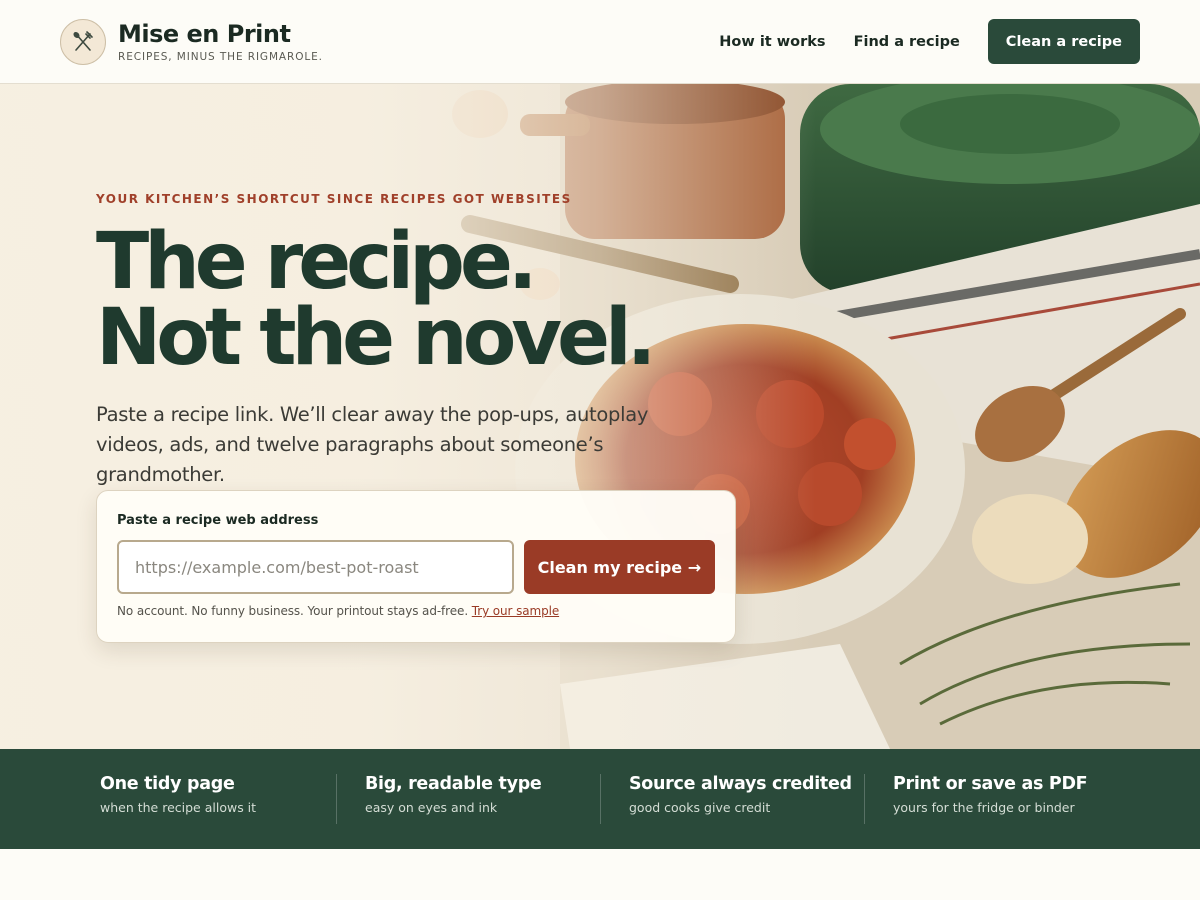  I want to click on recipe-url-input, so click(315, 567).